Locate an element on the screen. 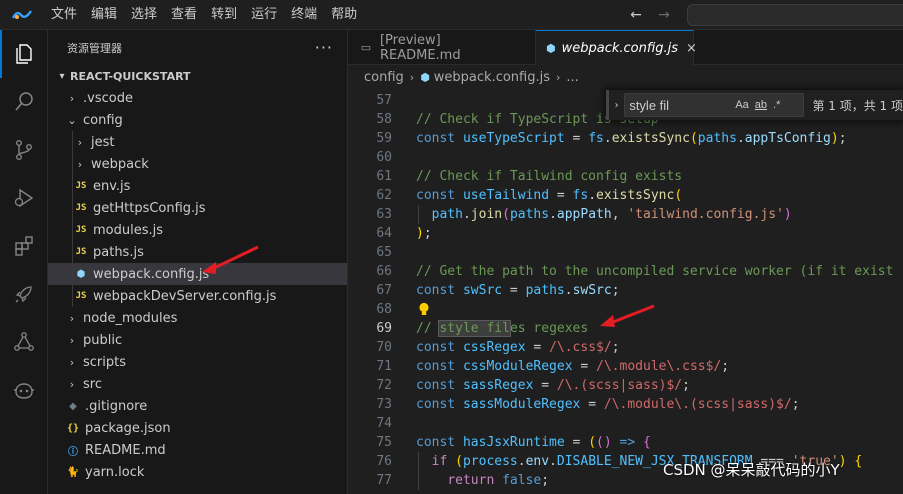 This screenshot has width=903, height=494. tree-item-src: › src is located at coordinates (197, 384).